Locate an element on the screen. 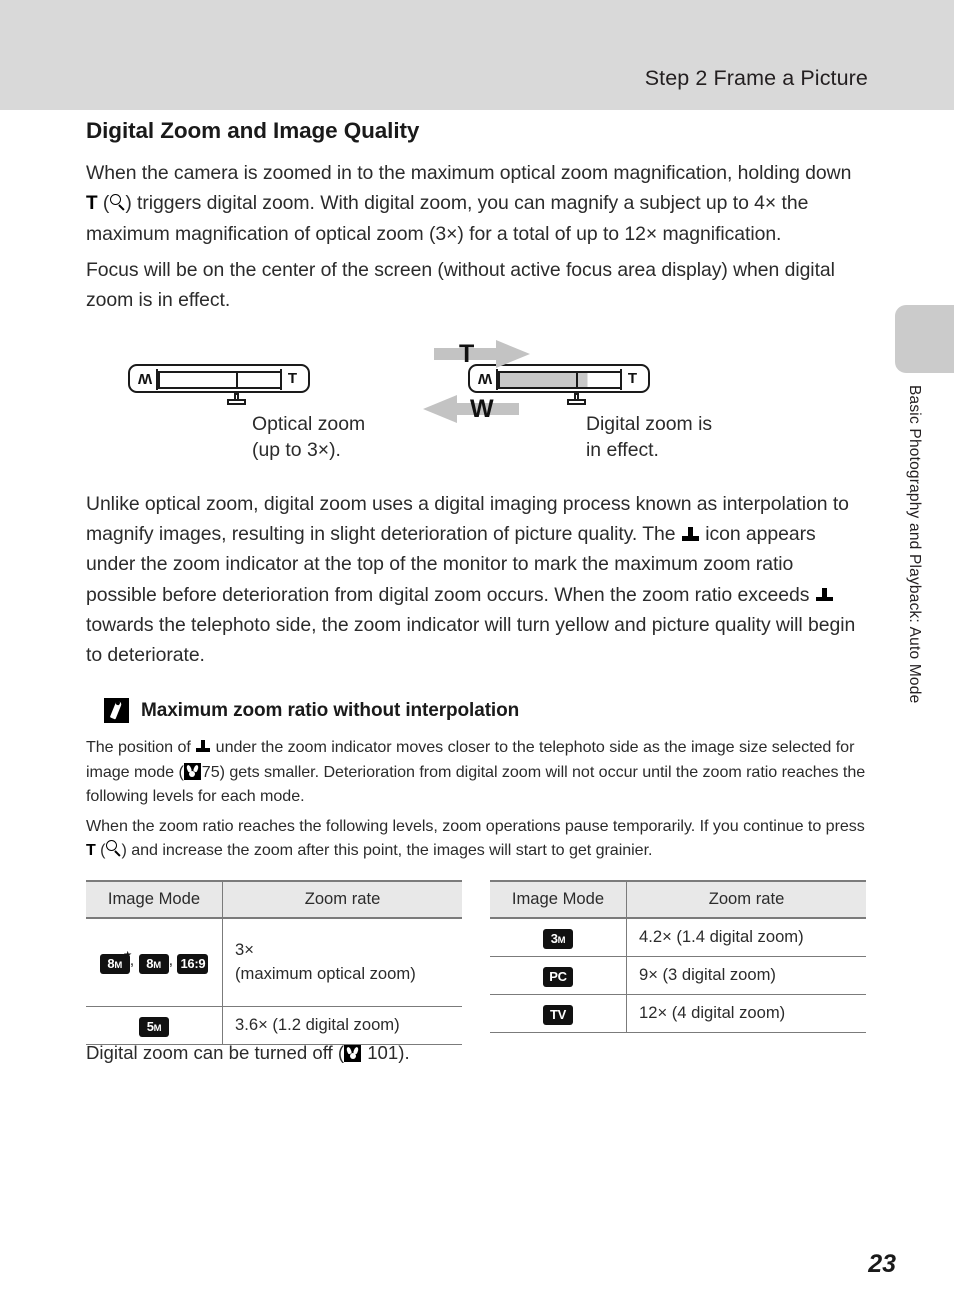 The height and width of the screenshot is (1314, 954). note-title: Maximum zoom ratio without interpolation is located at coordinates (330, 710).